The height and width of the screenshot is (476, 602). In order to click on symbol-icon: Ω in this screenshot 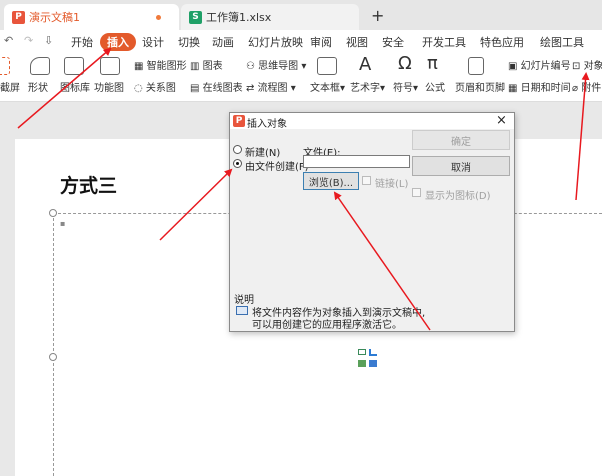, I will do `click(405, 63)`.